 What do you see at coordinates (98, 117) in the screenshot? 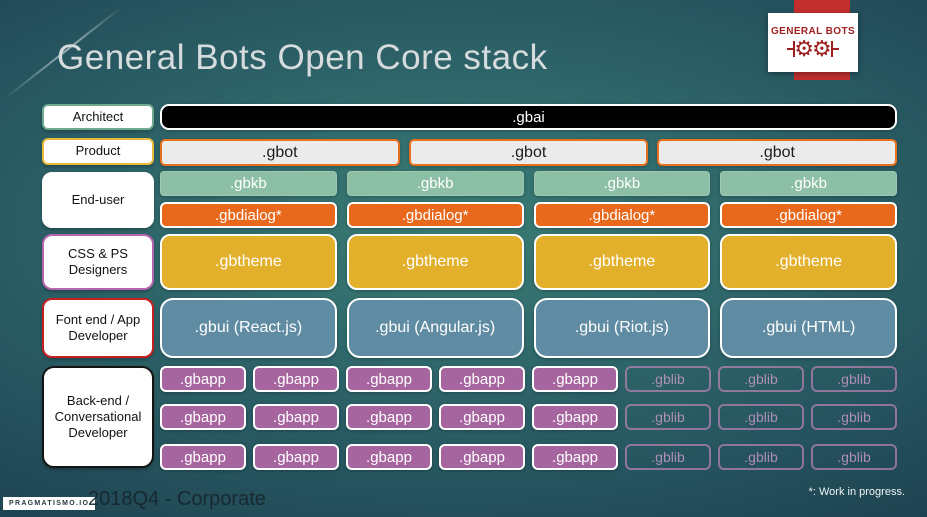
I see `row-label-architect: Architect` at bounding box center [98, 117].